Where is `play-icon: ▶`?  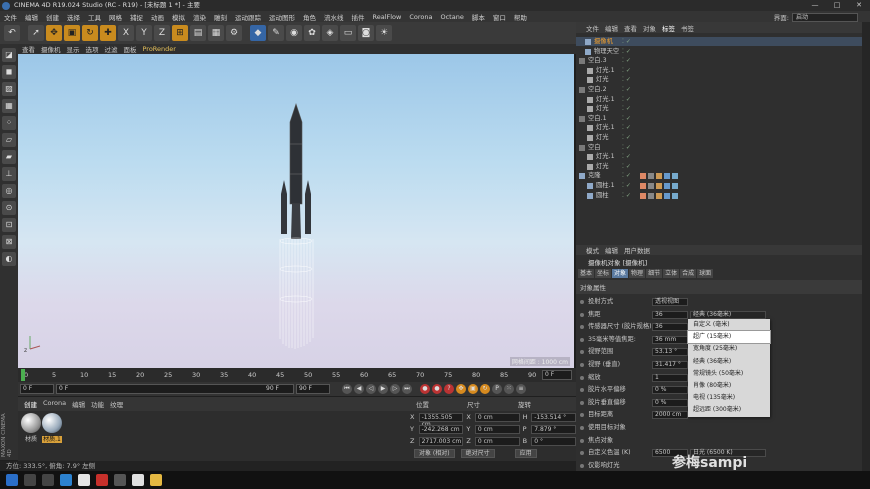 play-icon: ▶ is located at coordinates (383, 389).